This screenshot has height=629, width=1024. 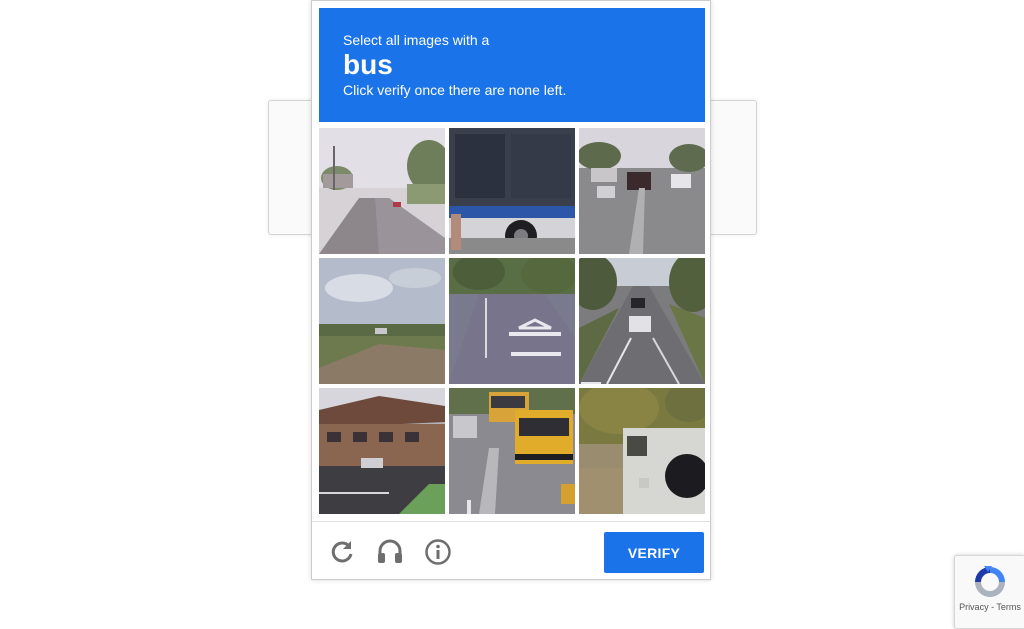 What do you see at coordinates (511, 550) in the screenshot?
I see `challenge-footer: VERIFY` at bounding box center [511, 550].